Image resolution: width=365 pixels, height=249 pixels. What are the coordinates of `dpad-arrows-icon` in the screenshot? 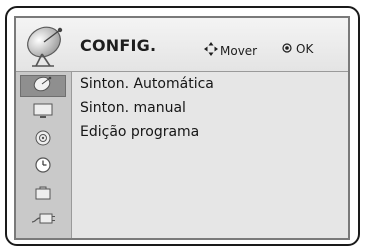 It's located at (211, 50).